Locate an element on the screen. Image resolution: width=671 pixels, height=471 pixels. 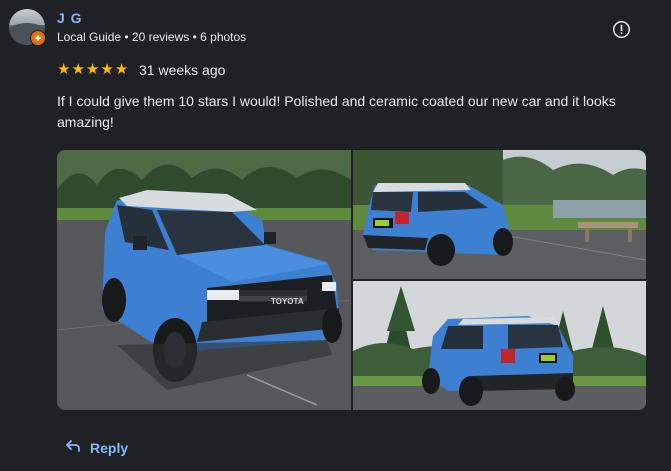
vehicle-badge-text: TOYOTA is located at coordinates (287, 301).